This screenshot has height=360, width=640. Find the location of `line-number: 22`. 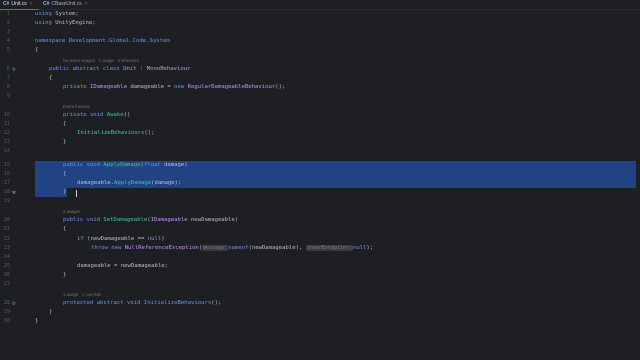

line-number: 22 is located at coordinates (6, 239).